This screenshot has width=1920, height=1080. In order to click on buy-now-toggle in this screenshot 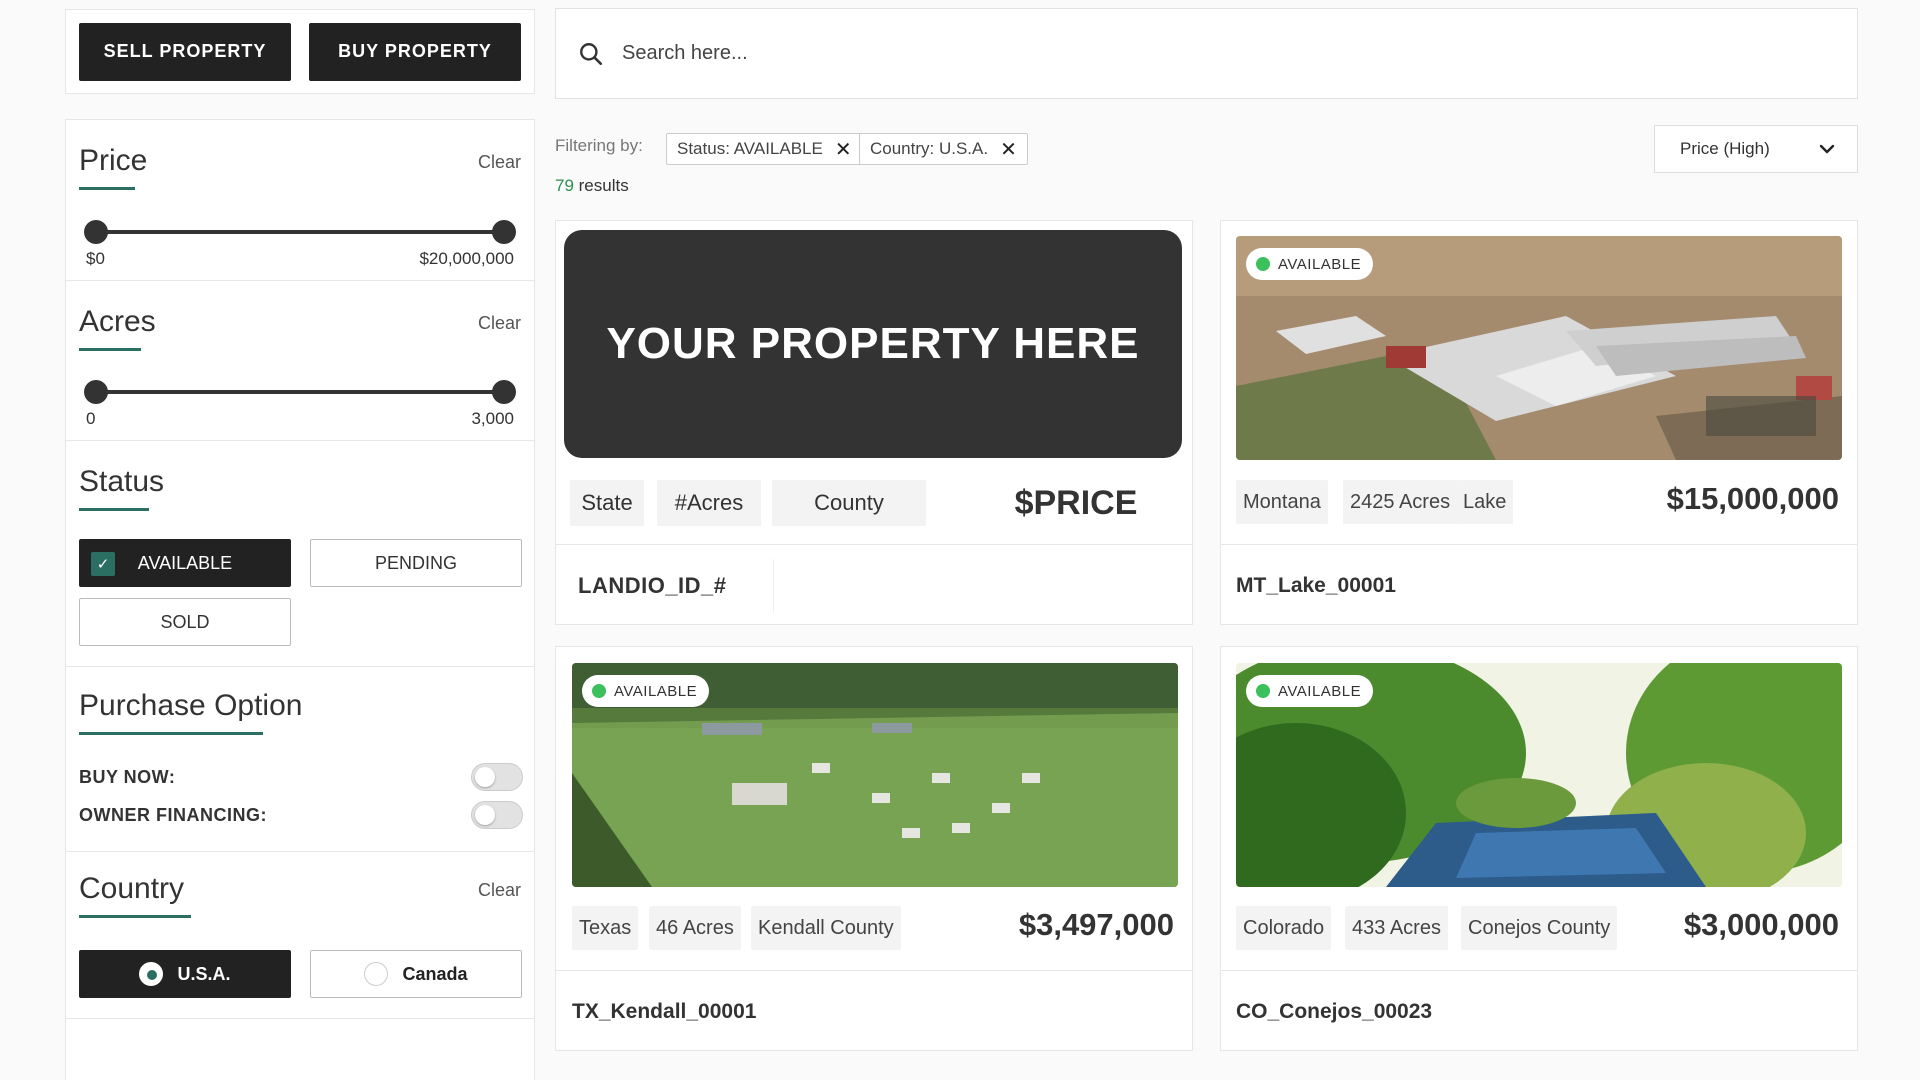, I will do `click(497, 777)`.